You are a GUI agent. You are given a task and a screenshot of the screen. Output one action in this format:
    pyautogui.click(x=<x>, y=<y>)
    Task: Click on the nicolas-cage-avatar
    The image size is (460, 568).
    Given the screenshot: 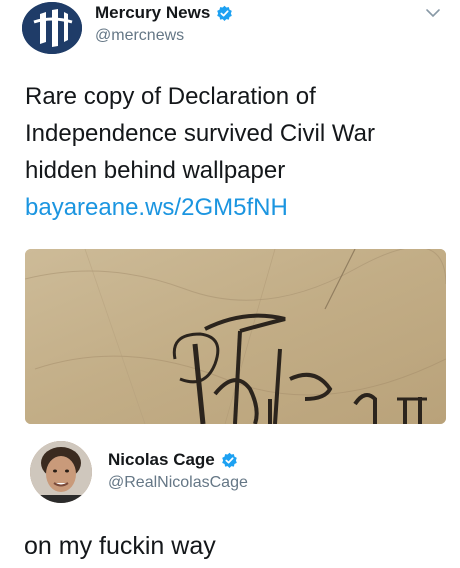 What is the action you would take?
    pyautogui.click(x=61, y=472)
    